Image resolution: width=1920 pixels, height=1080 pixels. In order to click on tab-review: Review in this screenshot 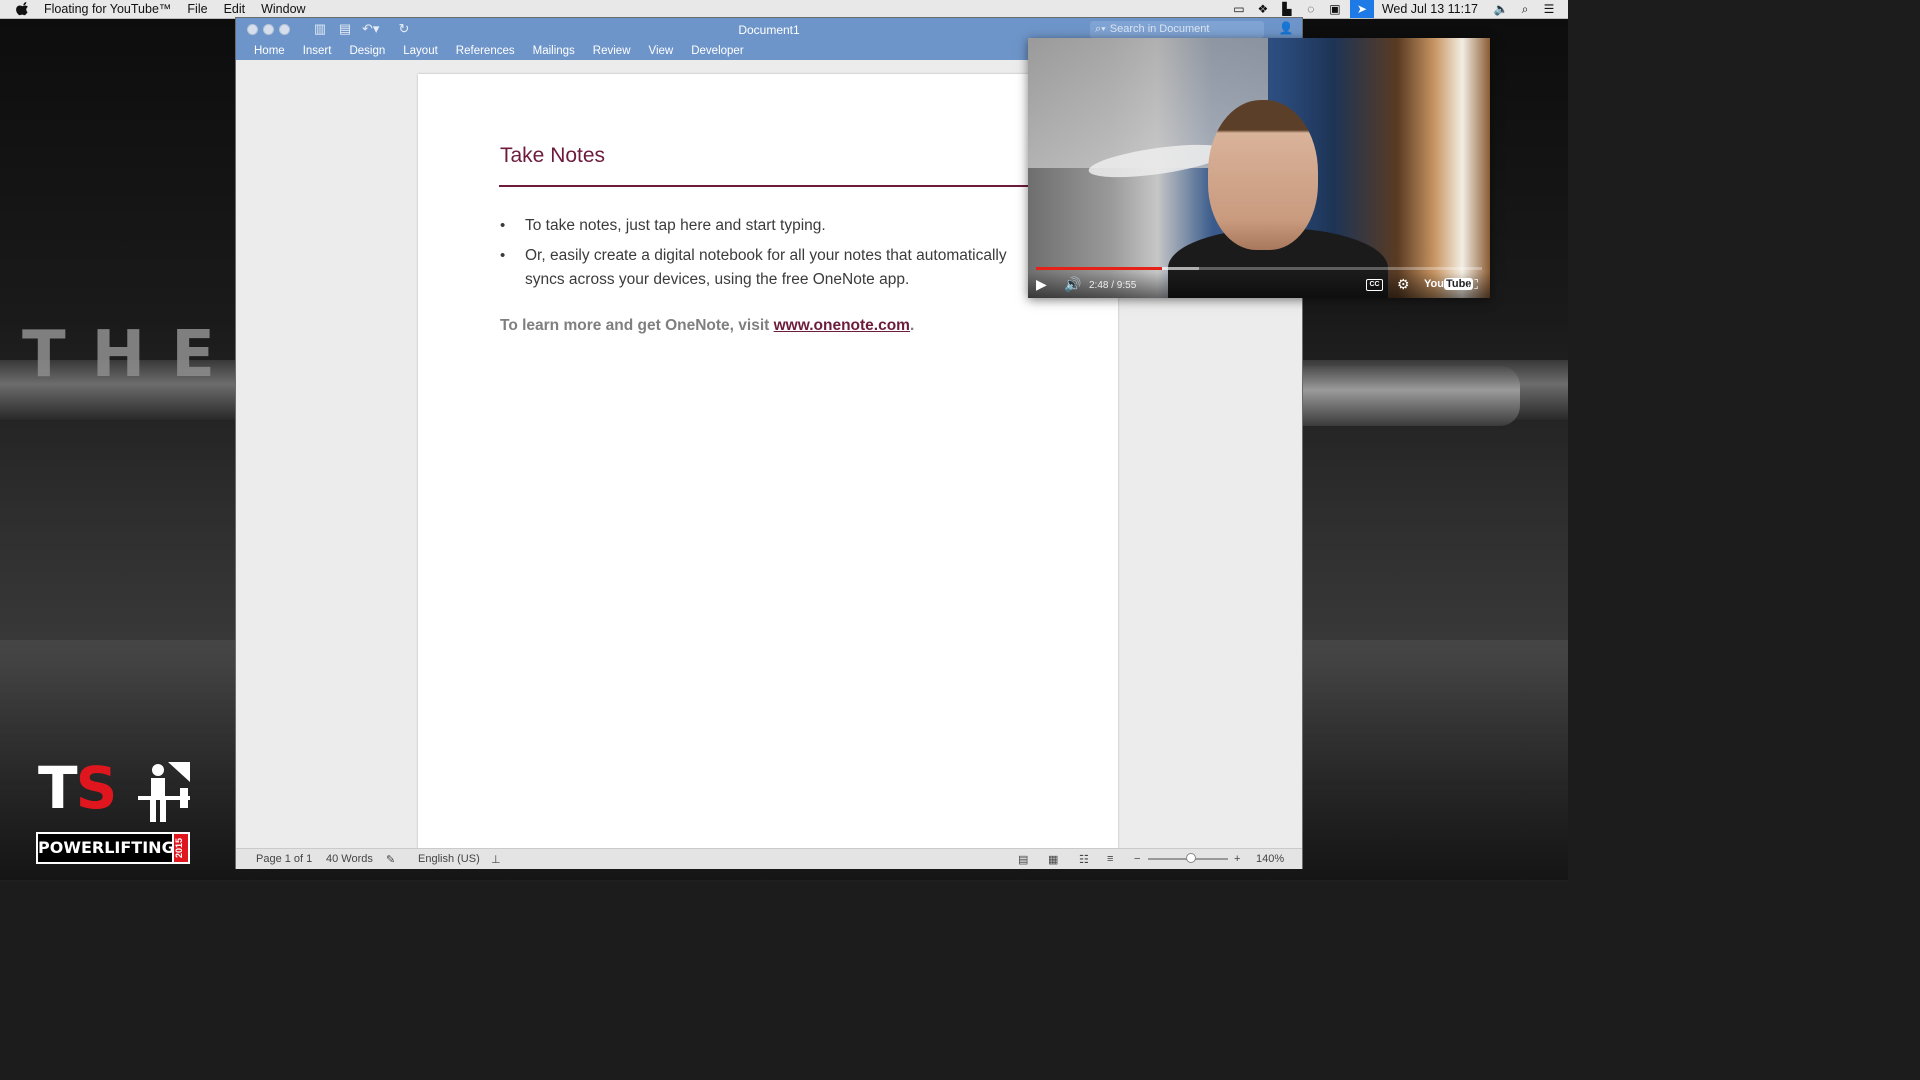, I will do `click(612, 51)`.